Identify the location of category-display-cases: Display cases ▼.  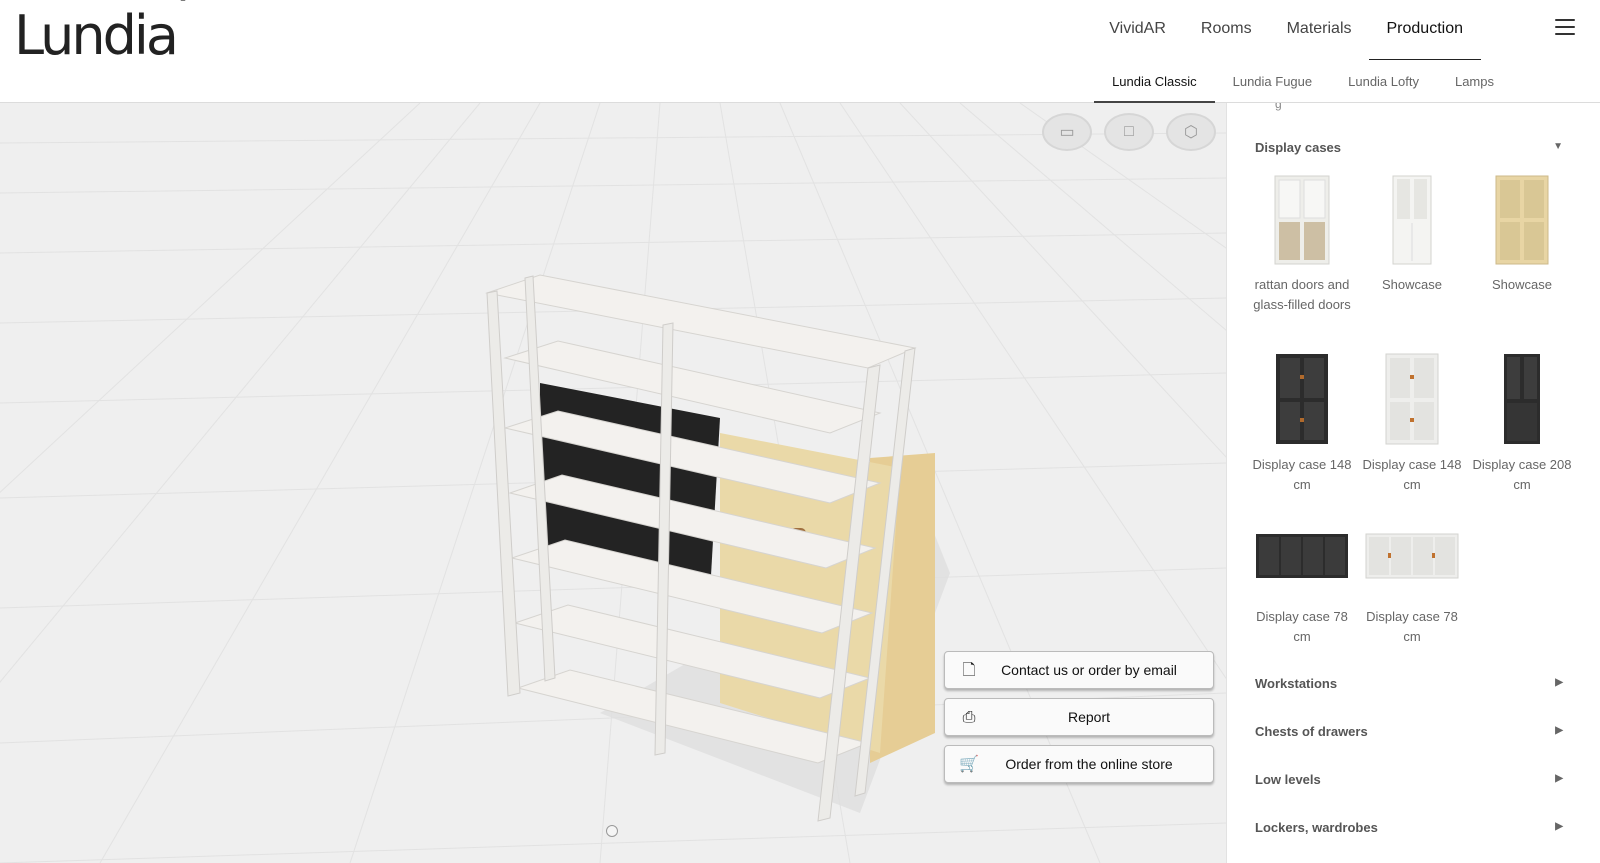
(1415, 147).